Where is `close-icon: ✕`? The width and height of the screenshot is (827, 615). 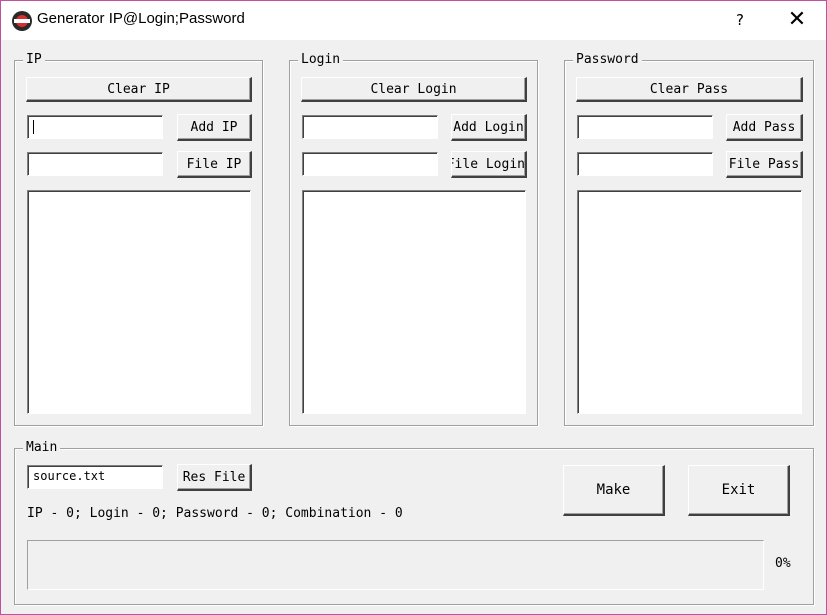 close-icon: ✕ is located at coordinates (797, 19).